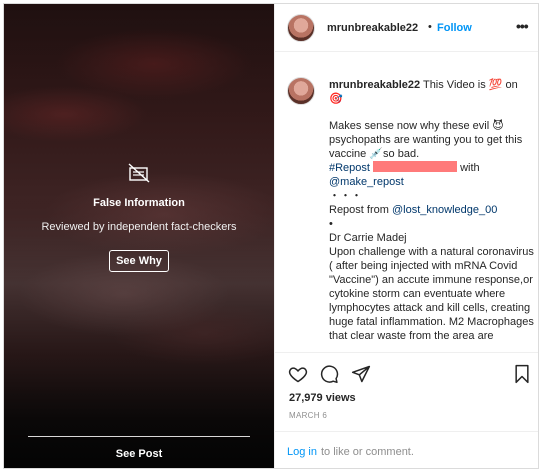 Image resolution: width=541 pixels, height=472 pixels. Describe the element at coordinates (301, 28) in the screenshot. I see `avatar` at that location.